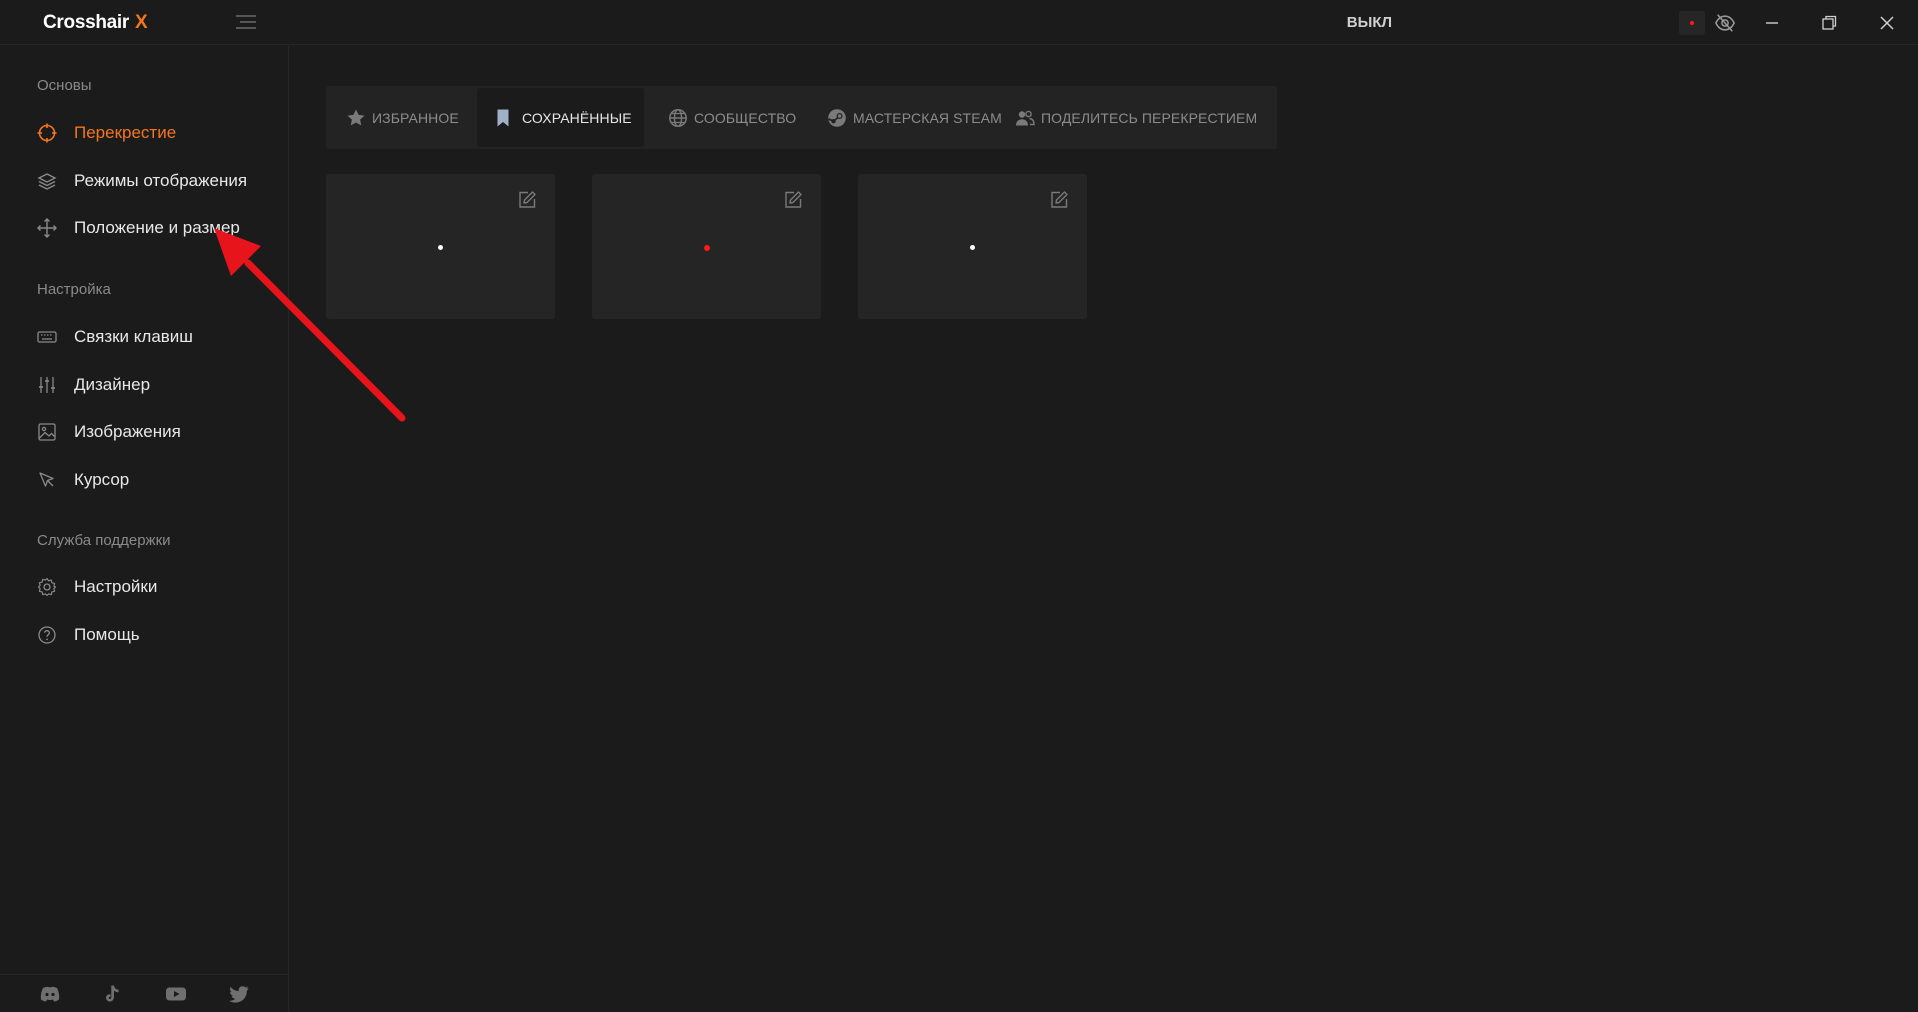 The image size is (1918, 1012). I want to click on menu-toggle-icon, so click(246, 22).